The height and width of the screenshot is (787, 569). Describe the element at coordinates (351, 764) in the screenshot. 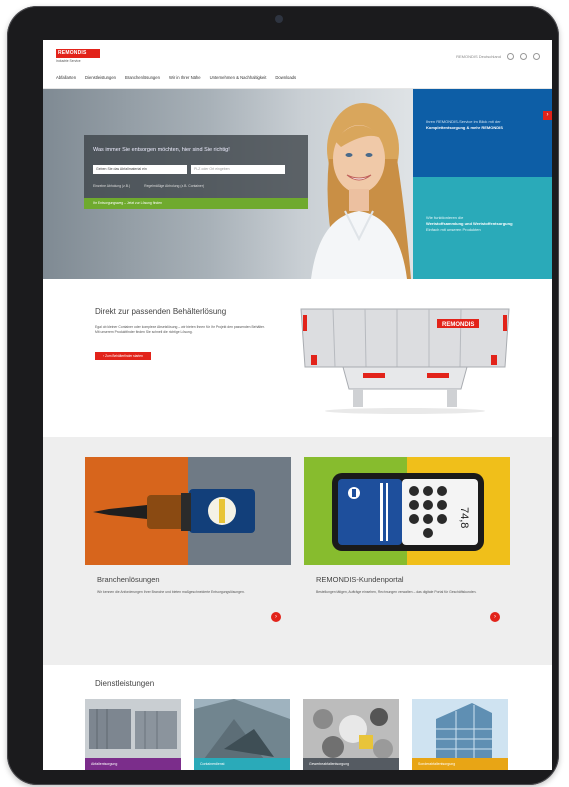

I see `service-label: Gewerbeabfallentsorgung` at that location.